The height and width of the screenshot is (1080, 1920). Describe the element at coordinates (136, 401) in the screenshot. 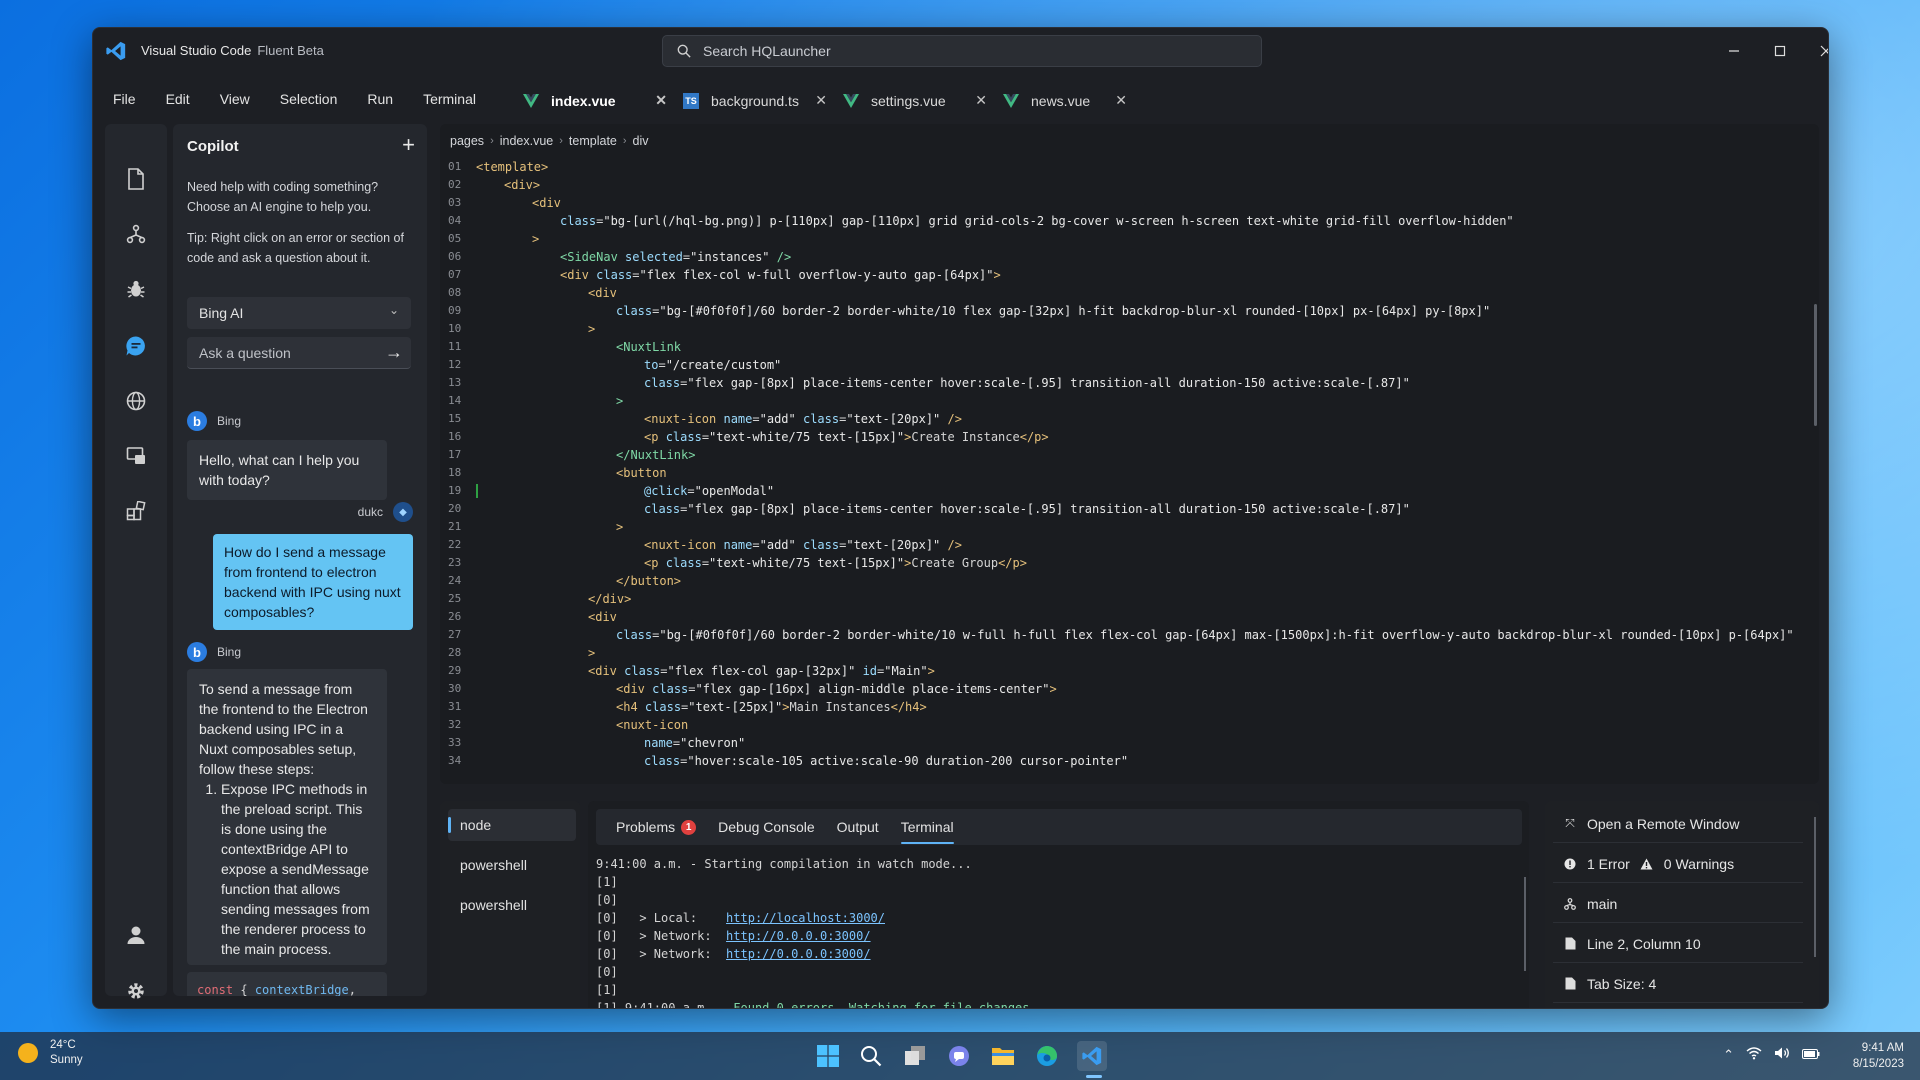

I see `remote-explorer-icon` at that location.